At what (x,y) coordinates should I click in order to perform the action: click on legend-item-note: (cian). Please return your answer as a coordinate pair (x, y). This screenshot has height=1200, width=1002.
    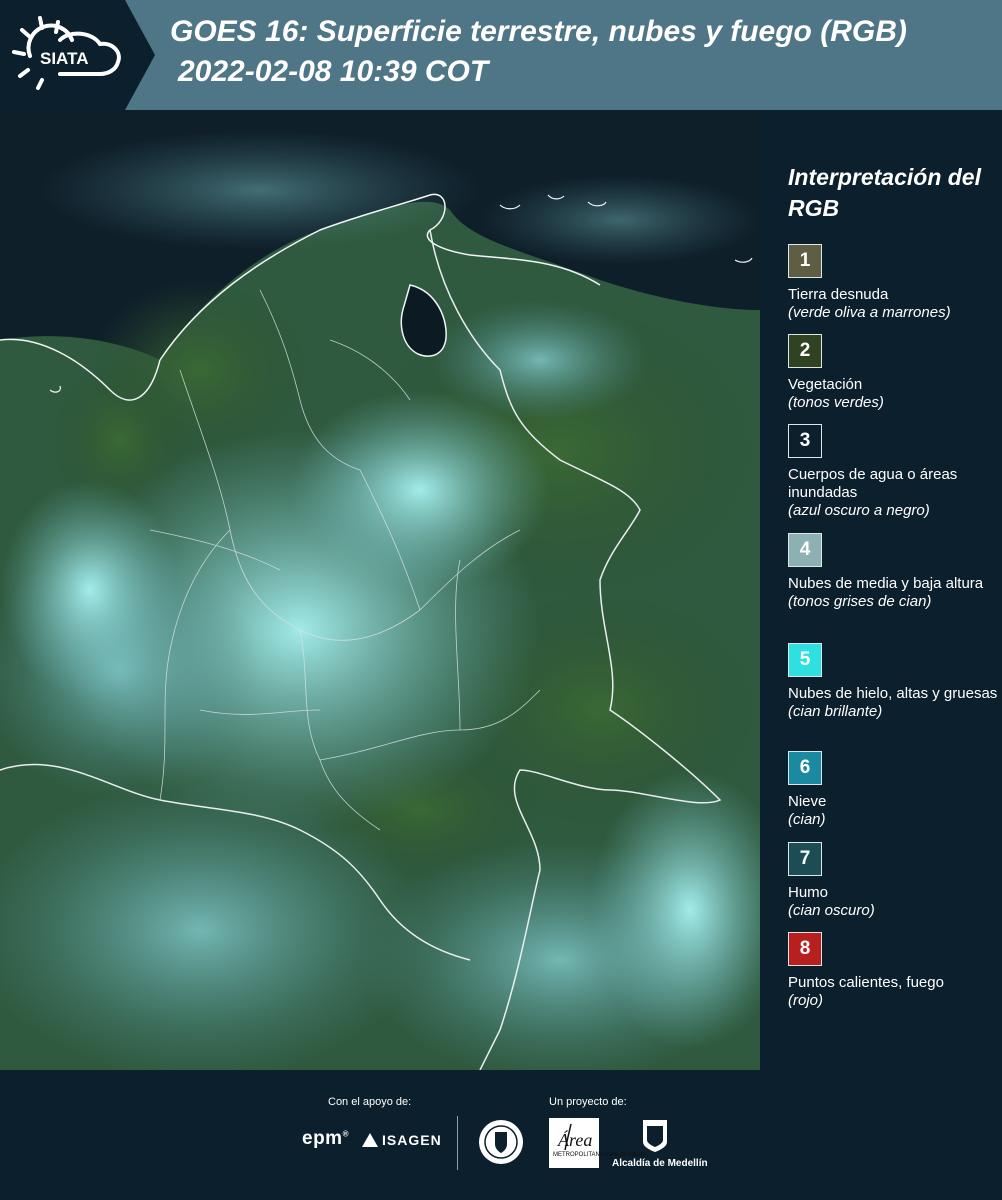
    Looking at the image, I should click on (807, 819).